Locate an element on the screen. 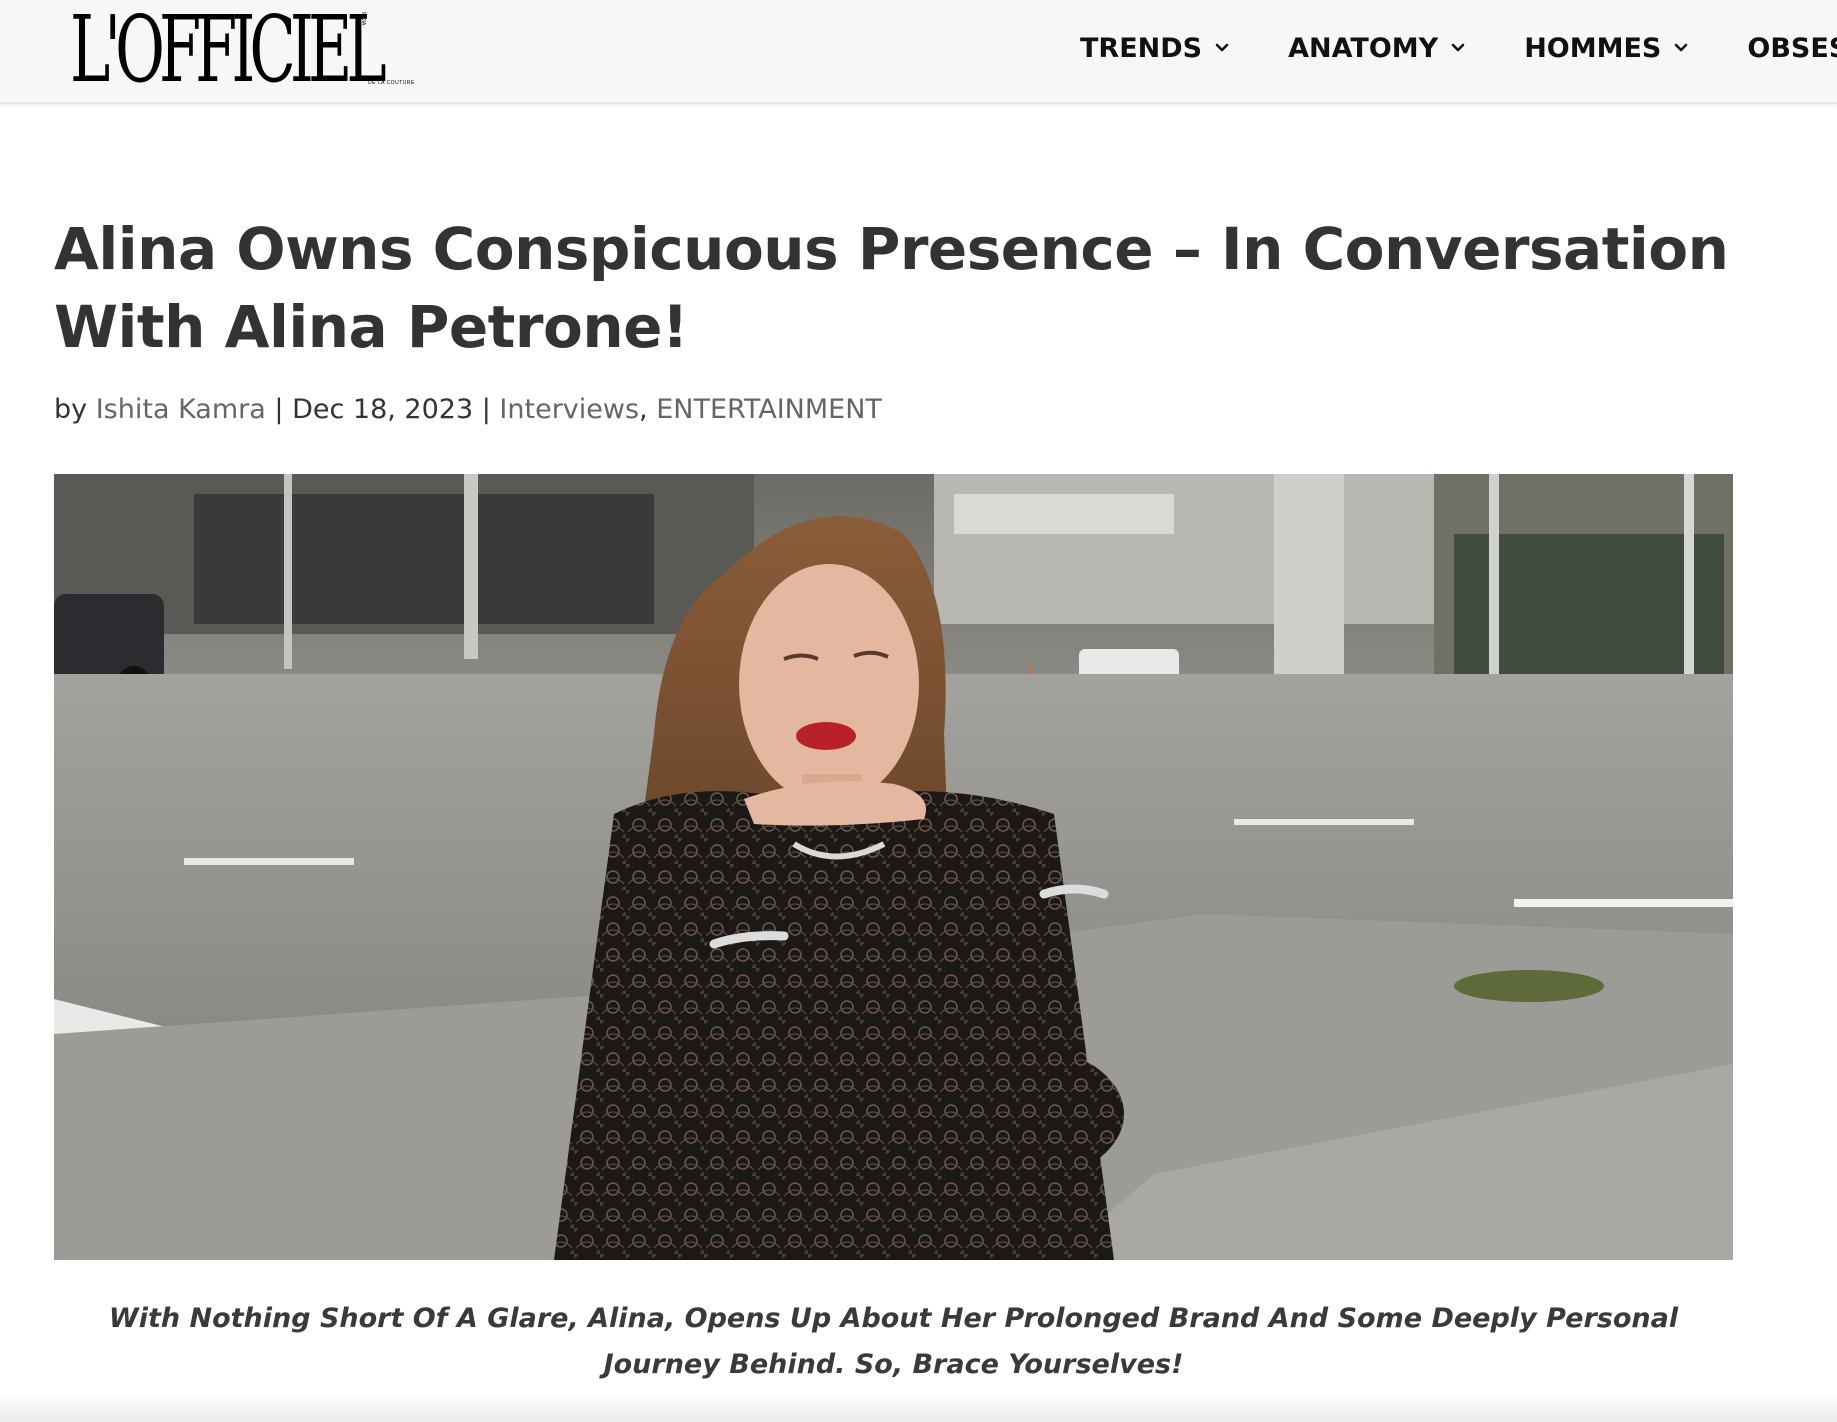  page-bottom-fade is located at coordinates (918, 1407).